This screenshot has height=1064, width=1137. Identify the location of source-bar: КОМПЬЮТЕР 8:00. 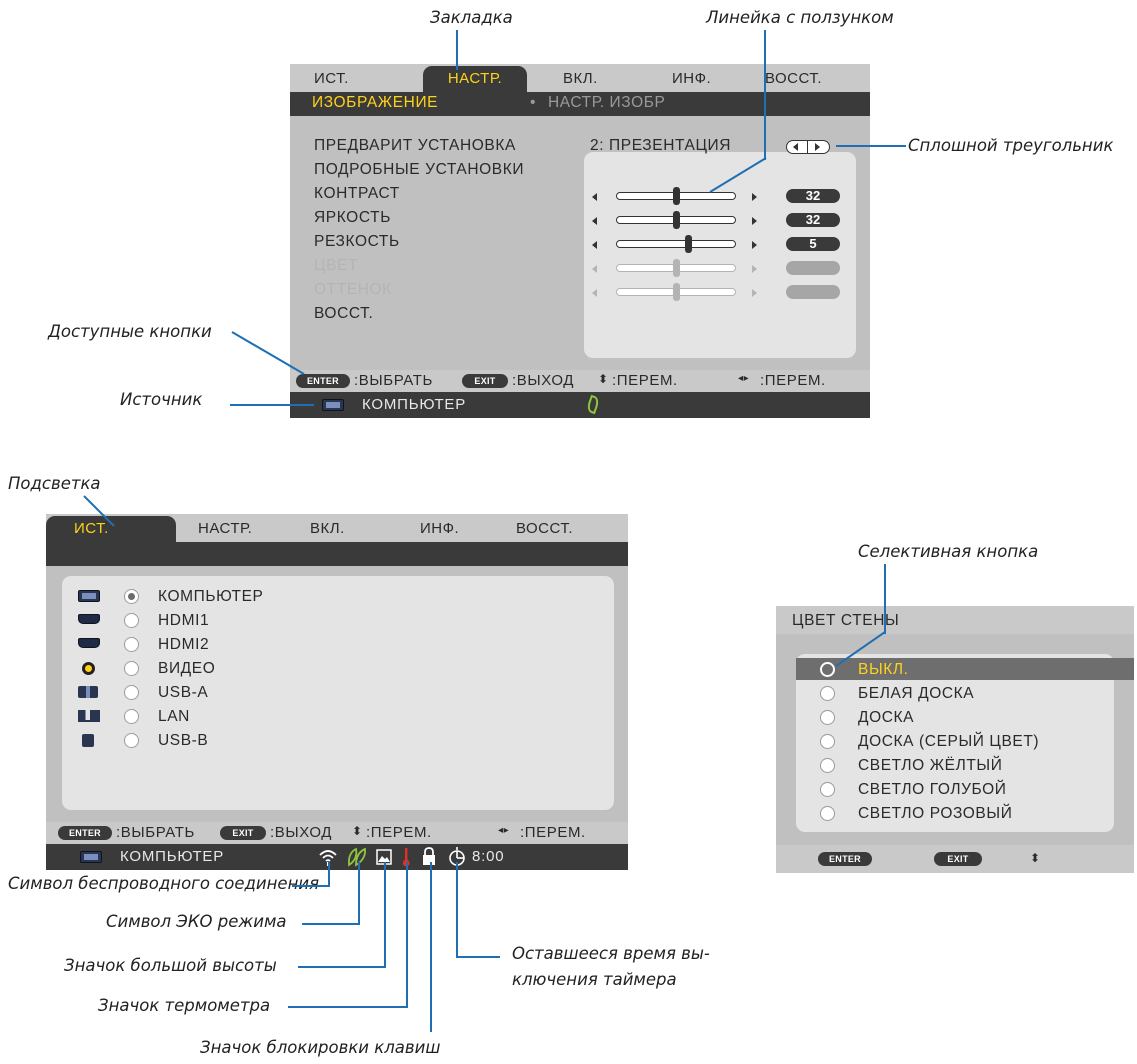
(337, 857).